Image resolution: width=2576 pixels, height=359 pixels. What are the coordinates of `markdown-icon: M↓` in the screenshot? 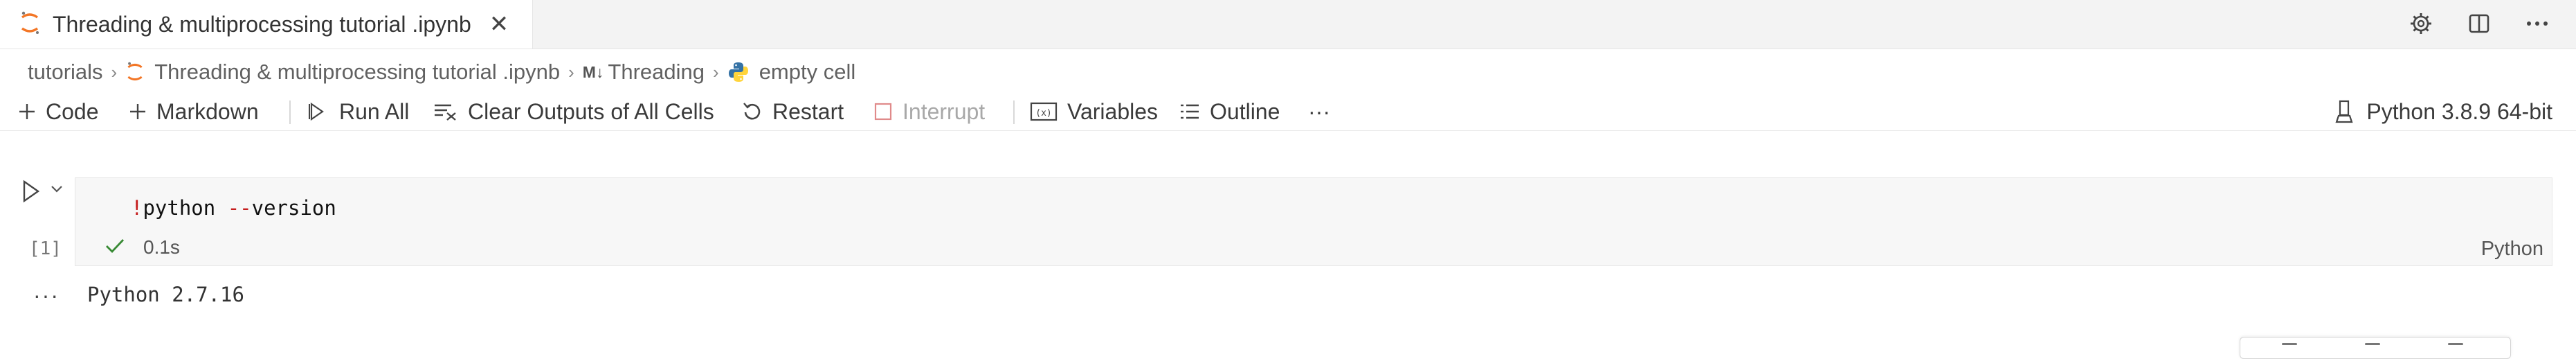 It's located at (593, 71).